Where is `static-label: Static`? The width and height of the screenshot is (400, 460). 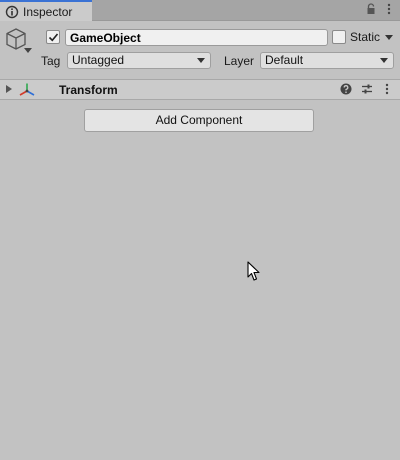
static-label: Static is located at coordinates (365, 37).